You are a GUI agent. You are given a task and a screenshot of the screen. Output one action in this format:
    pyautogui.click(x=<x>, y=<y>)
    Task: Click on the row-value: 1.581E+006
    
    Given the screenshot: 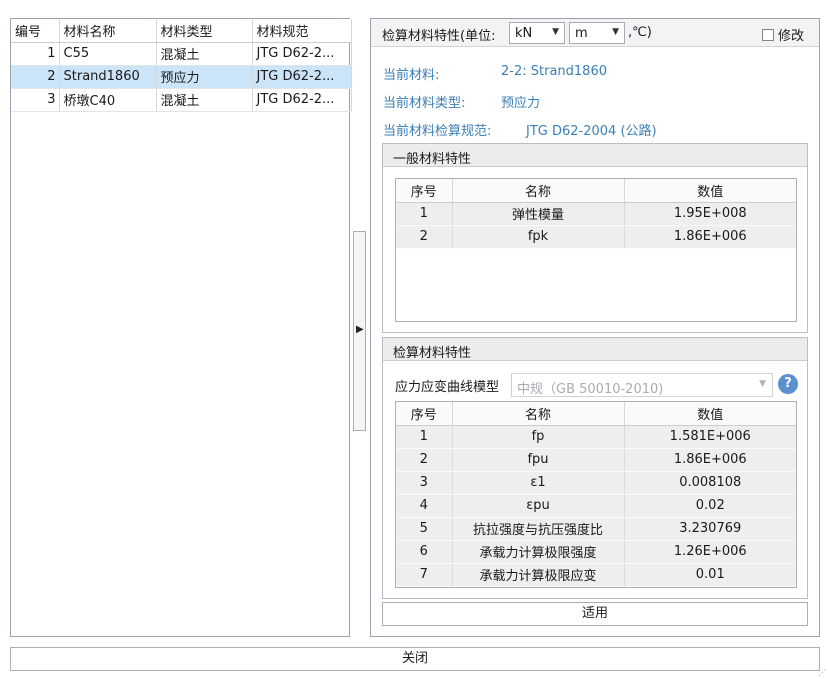 What is the action you would take?
    pyautogui.click(x=710, y=437)
    